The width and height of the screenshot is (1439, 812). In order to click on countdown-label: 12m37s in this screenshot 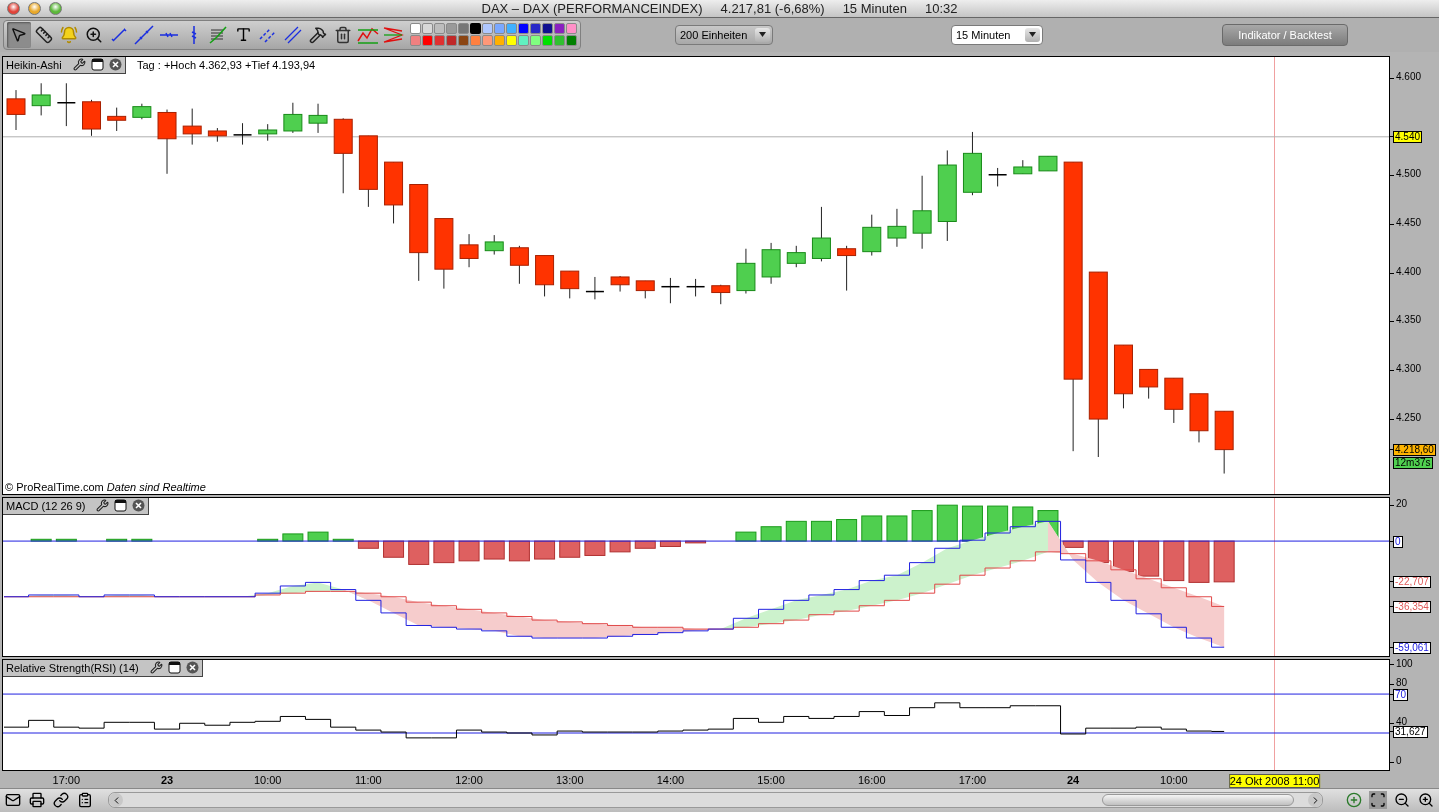, I will do `click(1413, 463)`.